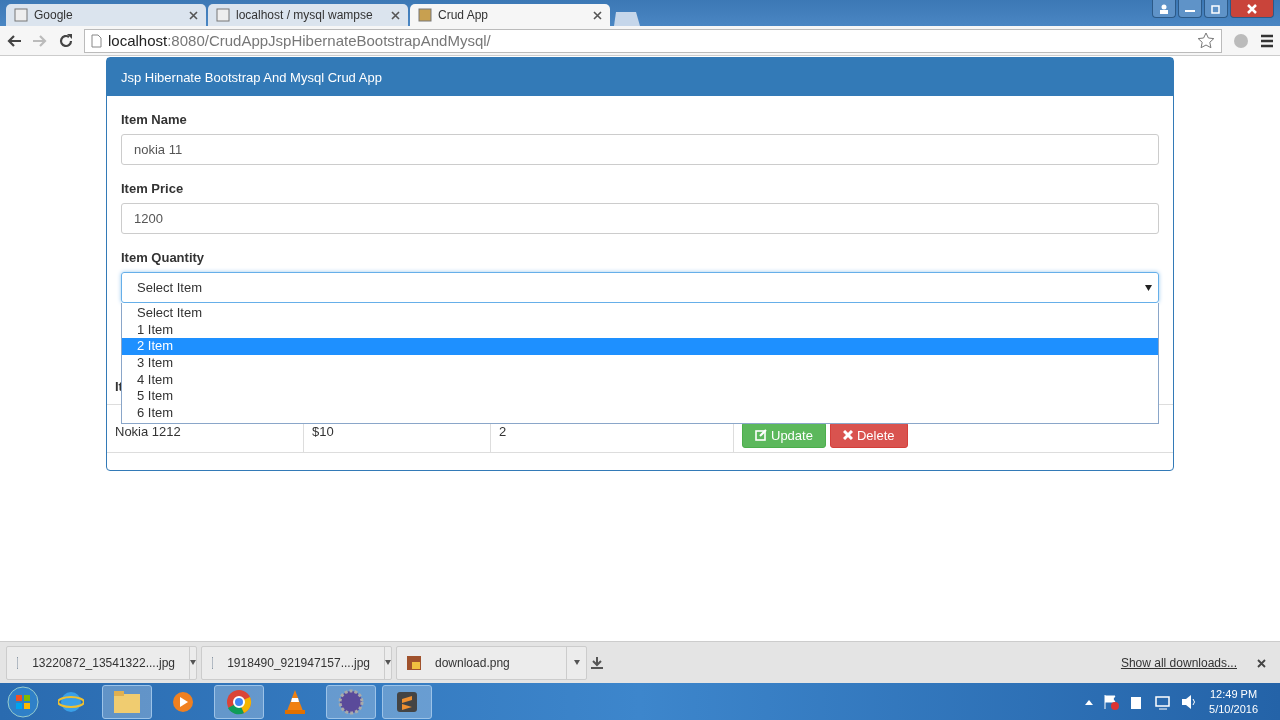 Image resolution: width=1280 pixels, height=720 pixels. What do you see at coordinates (106, 15) in the screenshot?
I see `browser-tab: Google` at bounding box center [106, 15].